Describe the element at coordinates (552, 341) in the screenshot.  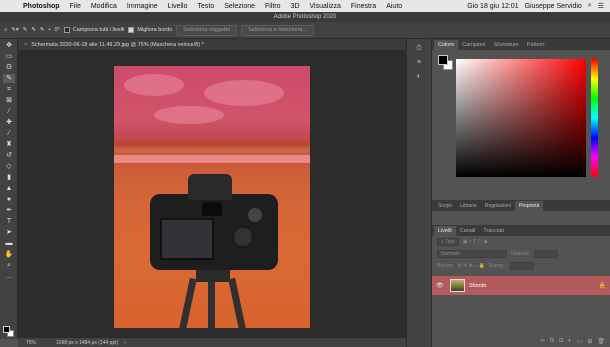
I see `fx-icon: fx` at that location.